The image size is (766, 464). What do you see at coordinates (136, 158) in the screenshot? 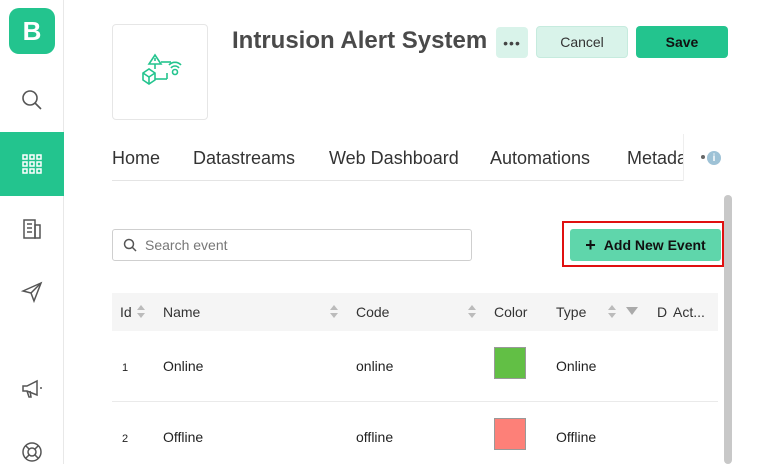
I see `tab-home: Home` at bounding box center [136, 158].